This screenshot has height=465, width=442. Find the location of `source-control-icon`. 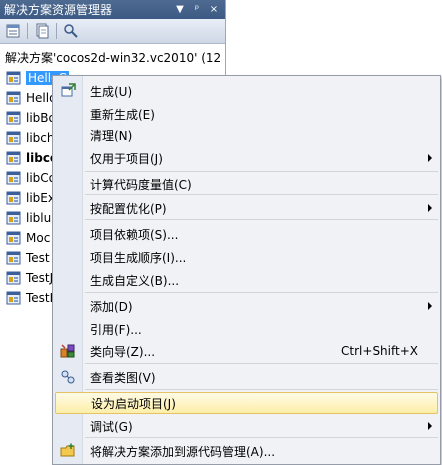

source-control-icon is located at coordinates (68, 451).